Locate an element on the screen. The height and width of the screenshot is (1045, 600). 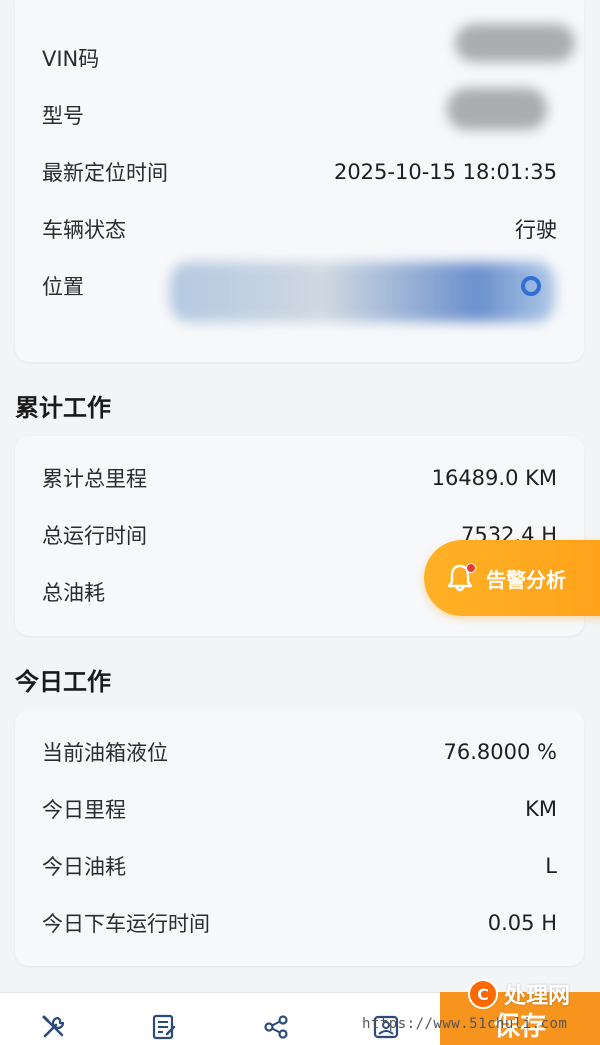
today-section-title: 今日工作 is located at coordinates (63, 682).